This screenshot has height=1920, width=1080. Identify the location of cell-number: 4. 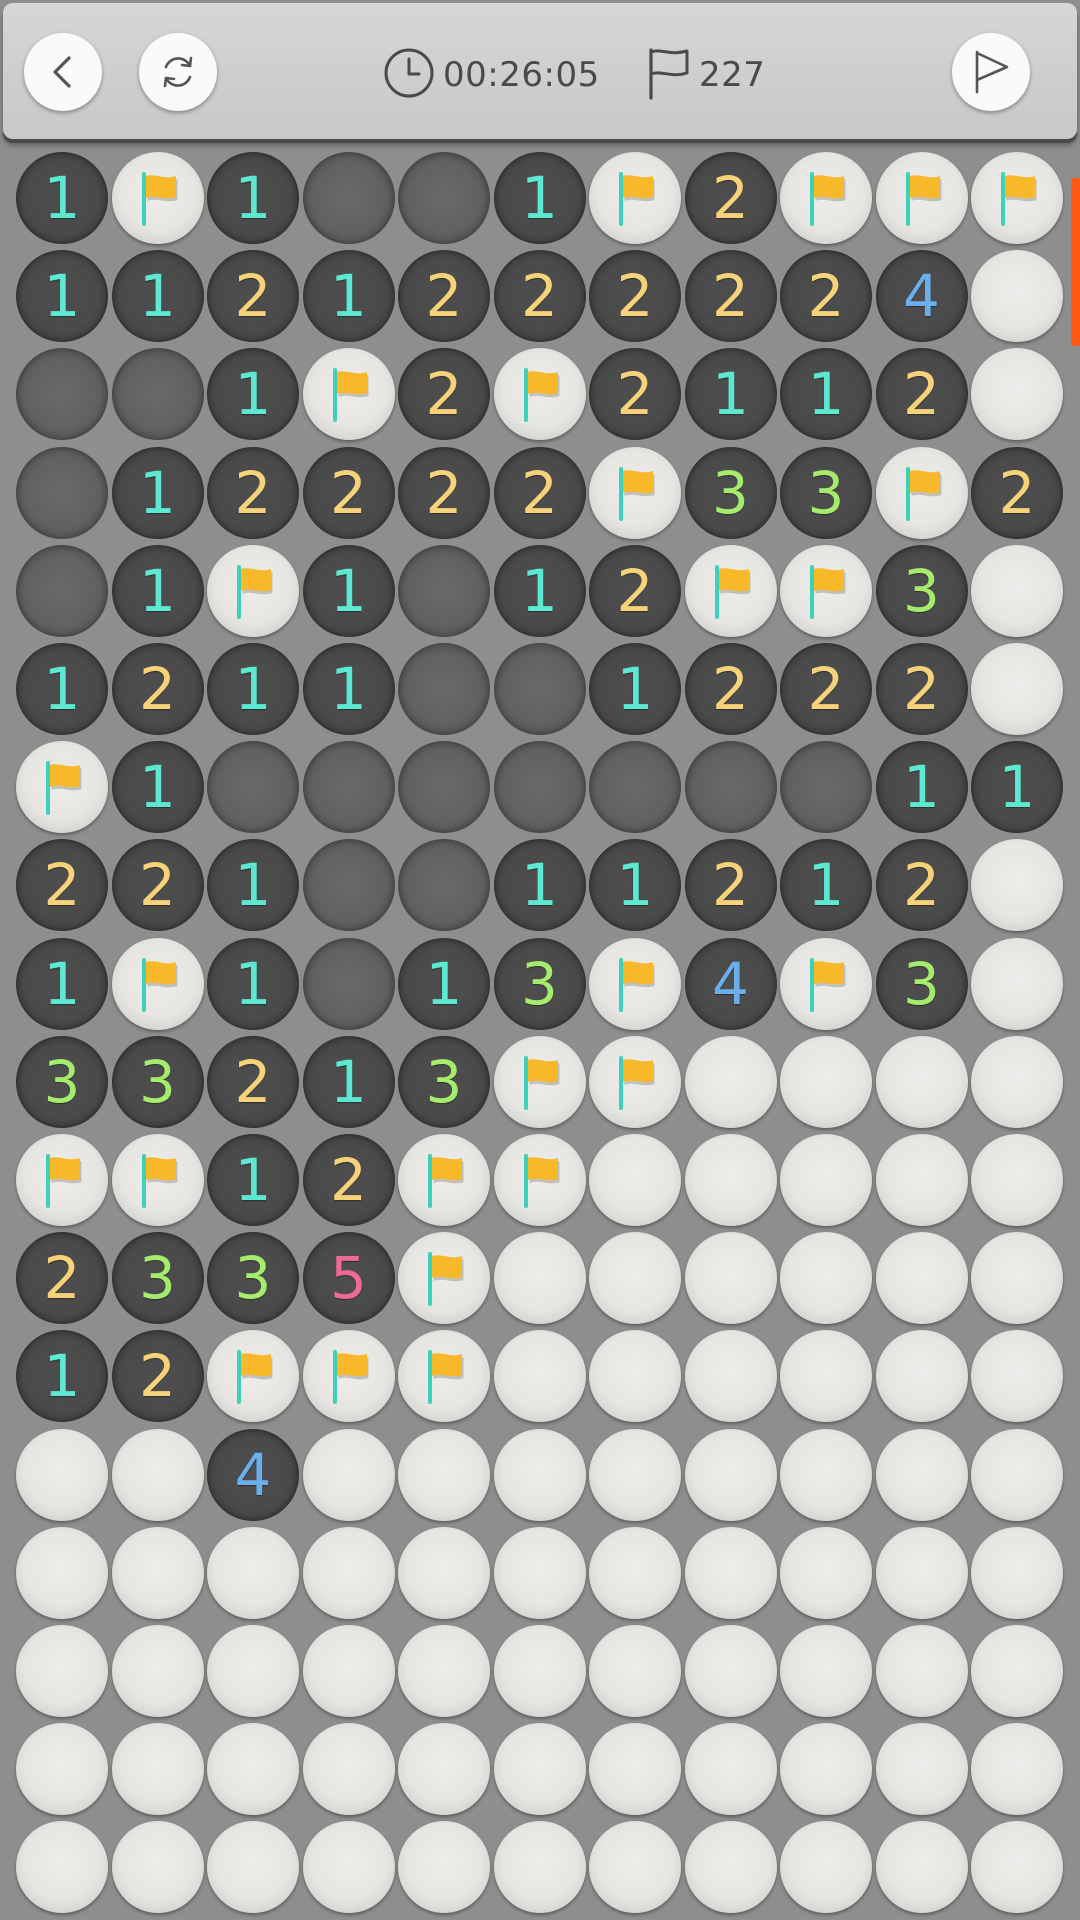
(253, 1474).